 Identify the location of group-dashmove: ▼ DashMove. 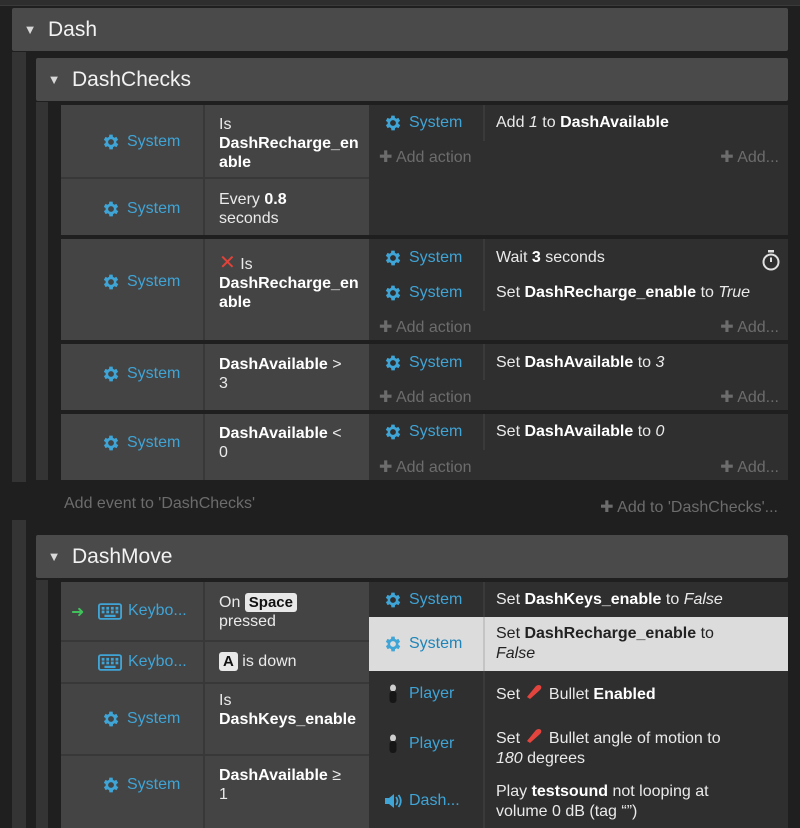
(412, 556).